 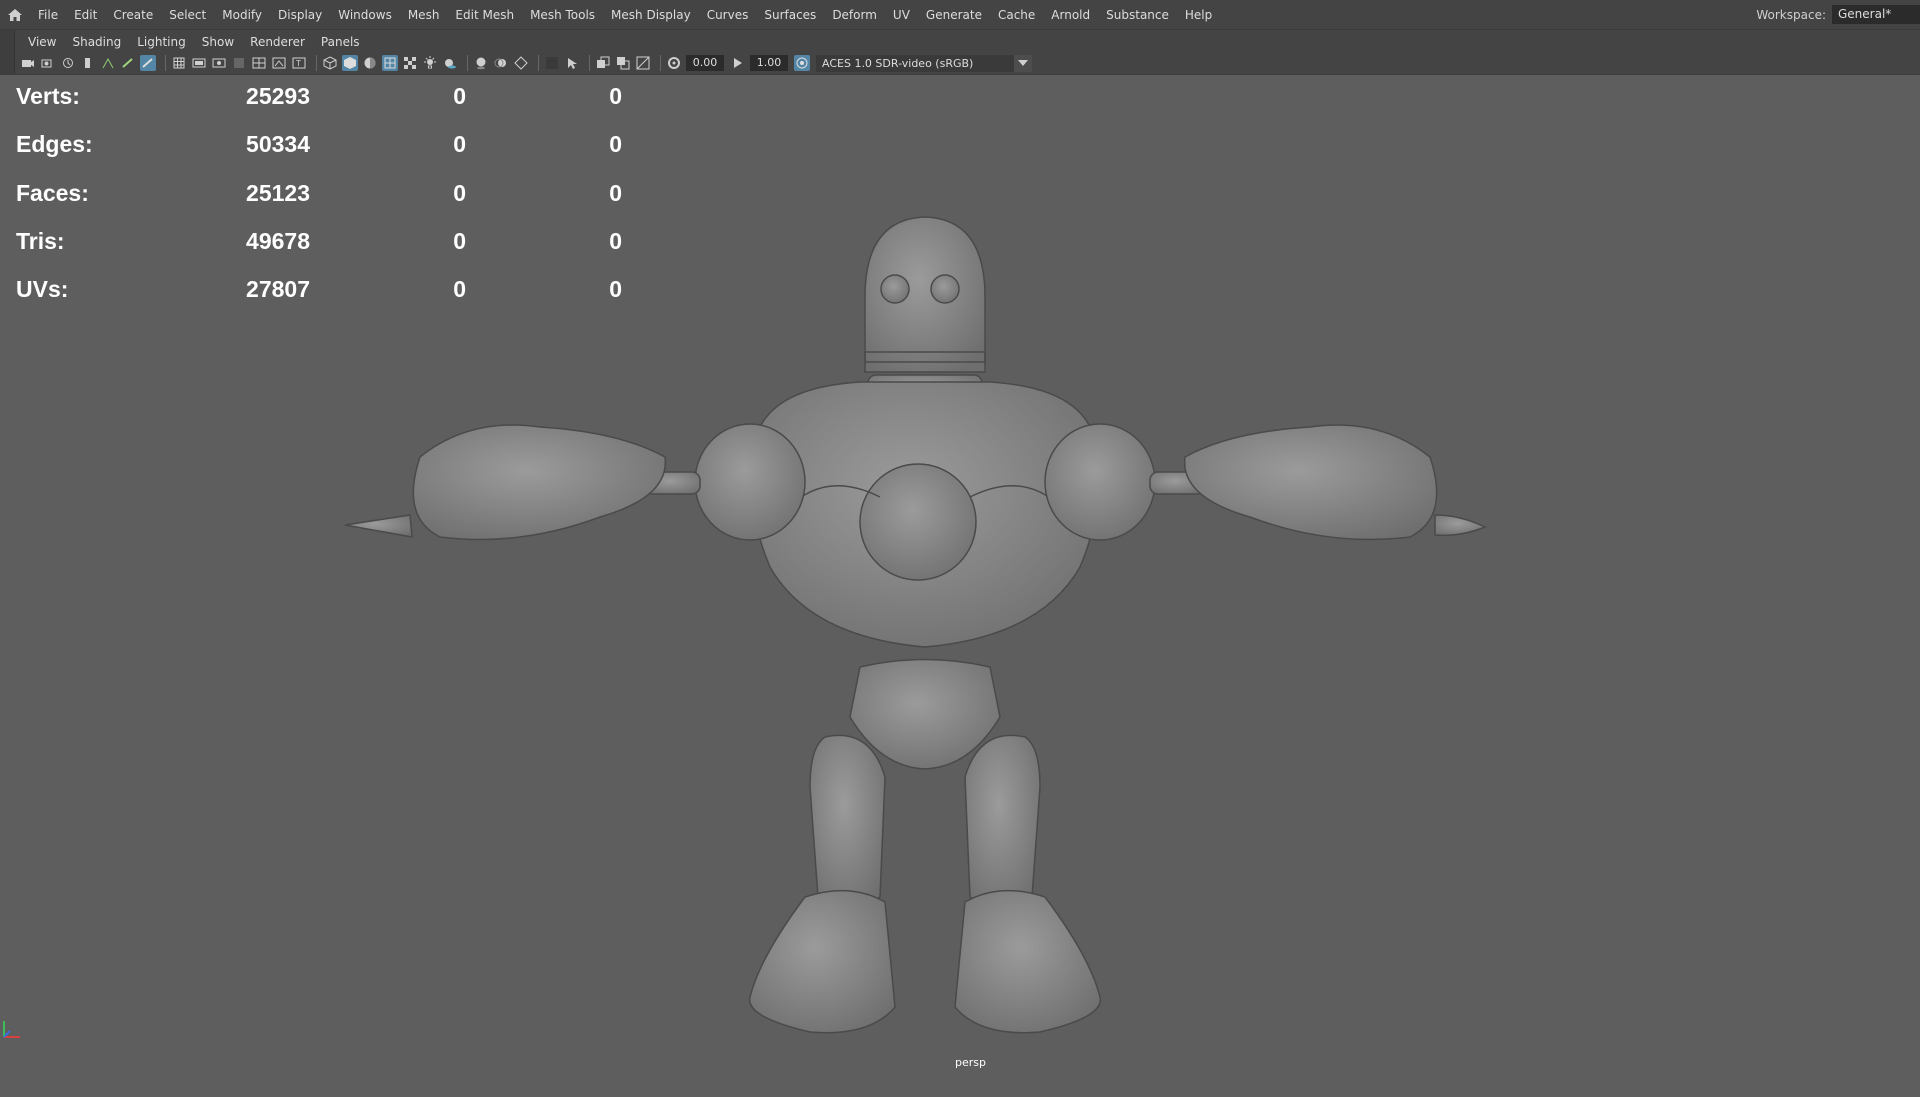 What do you see at coordinates (42, 289) in the screenshot?
I see `hud-label: UVs:` at bounding box center [42, 289].